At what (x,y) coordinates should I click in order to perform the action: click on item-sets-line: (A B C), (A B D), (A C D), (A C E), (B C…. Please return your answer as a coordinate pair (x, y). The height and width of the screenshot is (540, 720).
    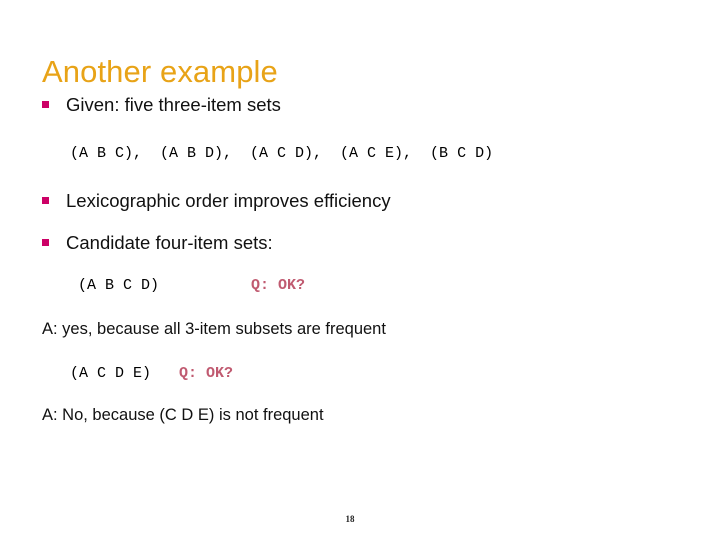
    Looking at the image, I should click on (282, 153).